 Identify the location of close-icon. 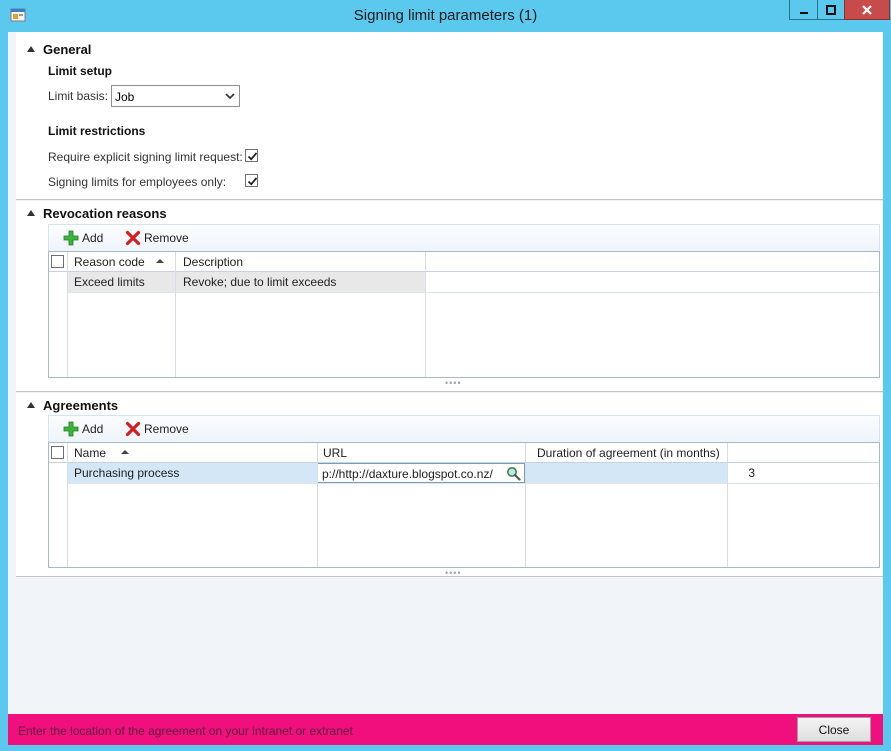
(867, 9).